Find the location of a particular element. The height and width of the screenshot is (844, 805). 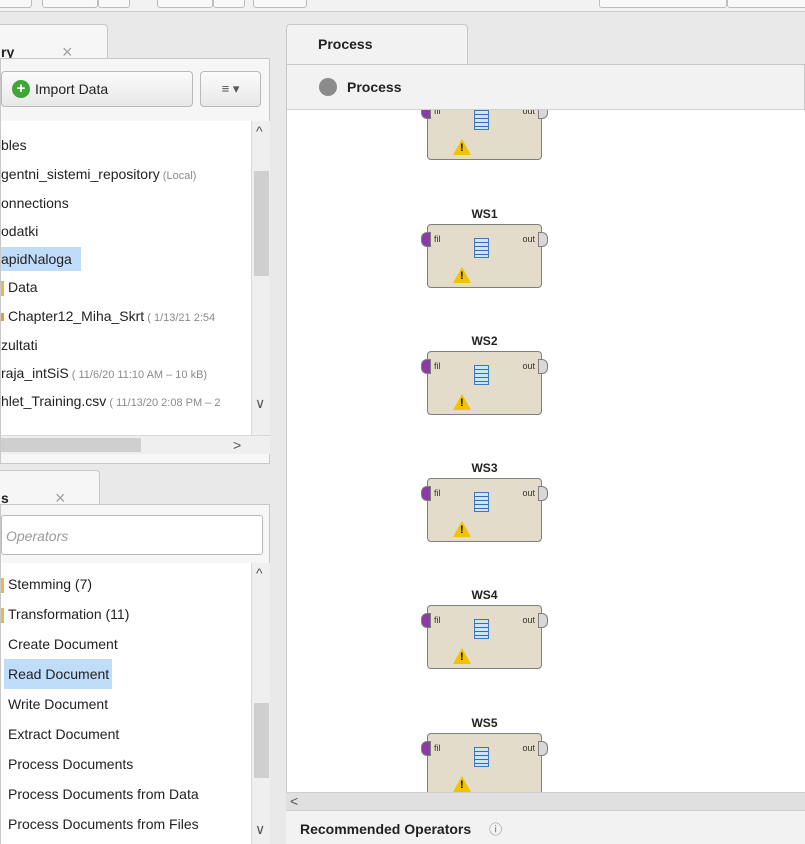

tree-item: hlet_Training.csv ( 11/13/20 2:08 PM – 2 is located at coordinates (110, 401).